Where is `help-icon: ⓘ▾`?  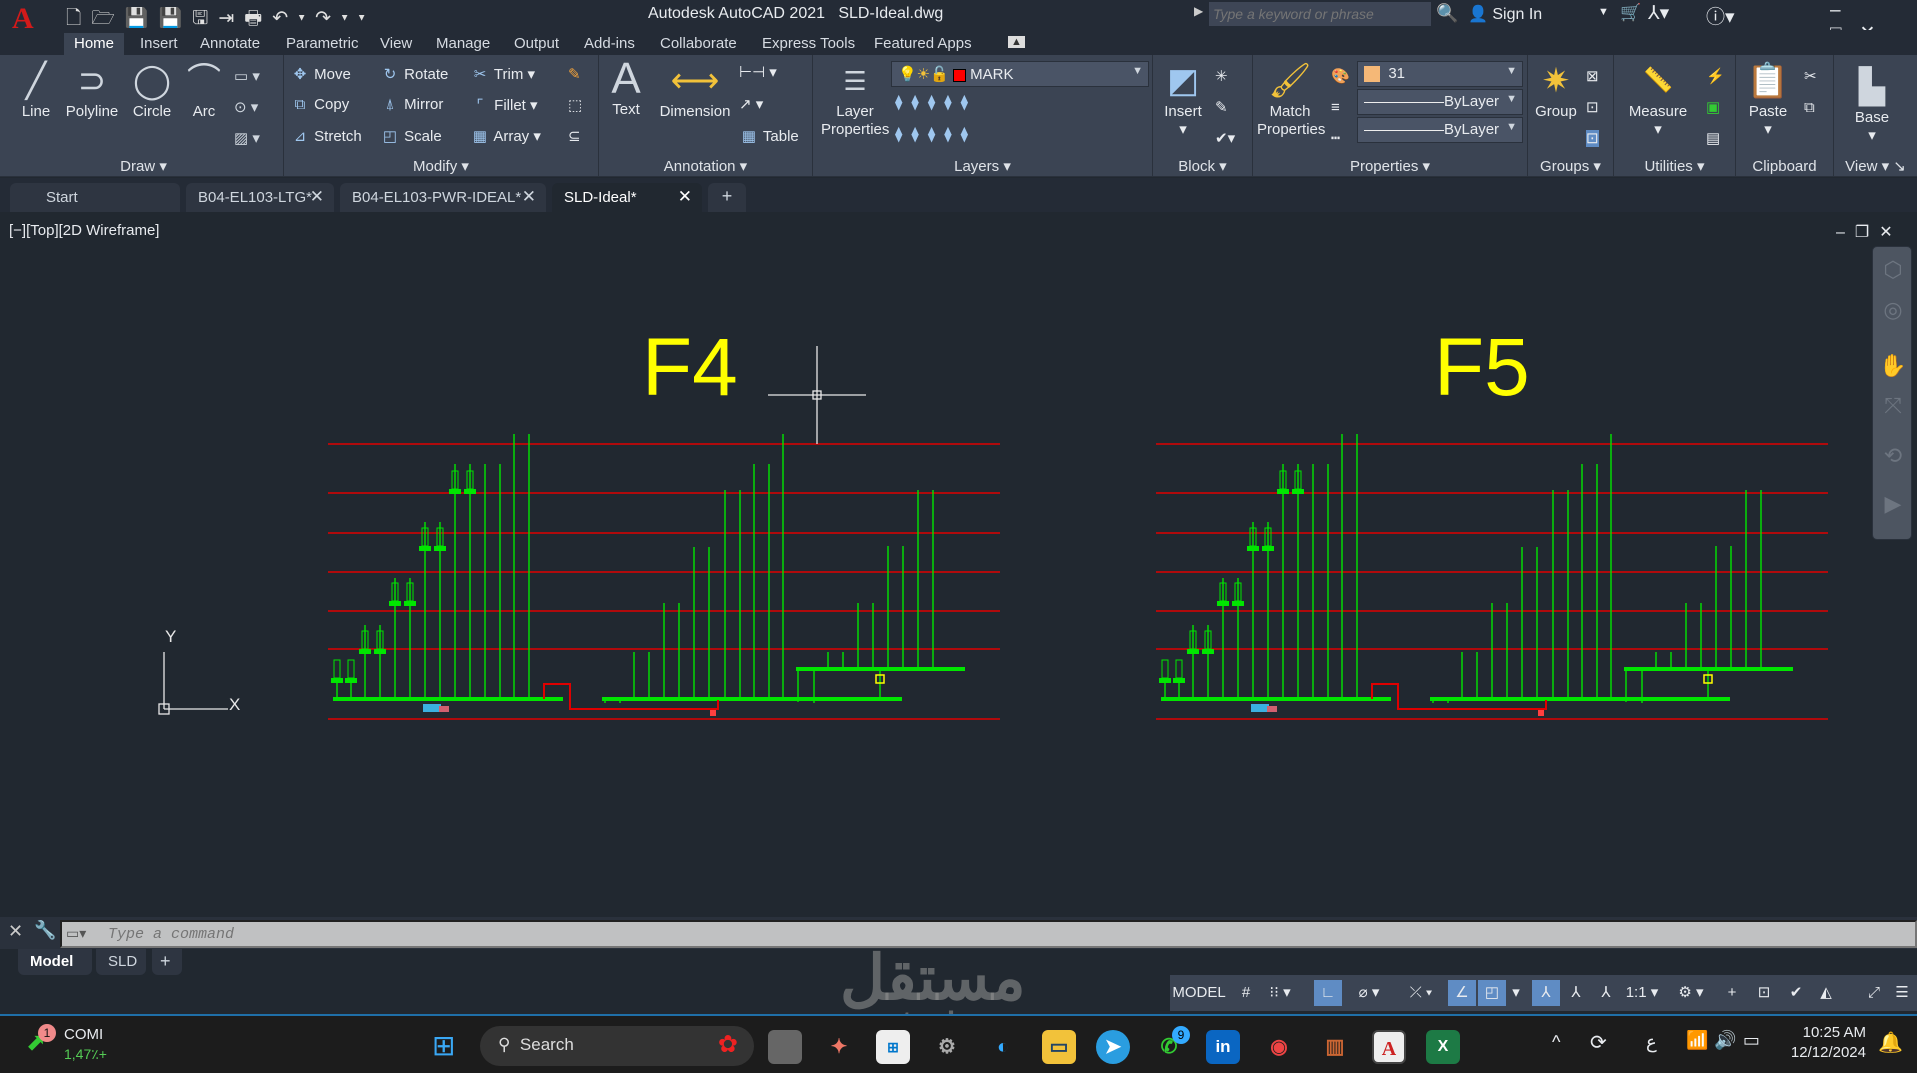 help-icon: ⓘ▾ is located at coordinates (1720, 15).